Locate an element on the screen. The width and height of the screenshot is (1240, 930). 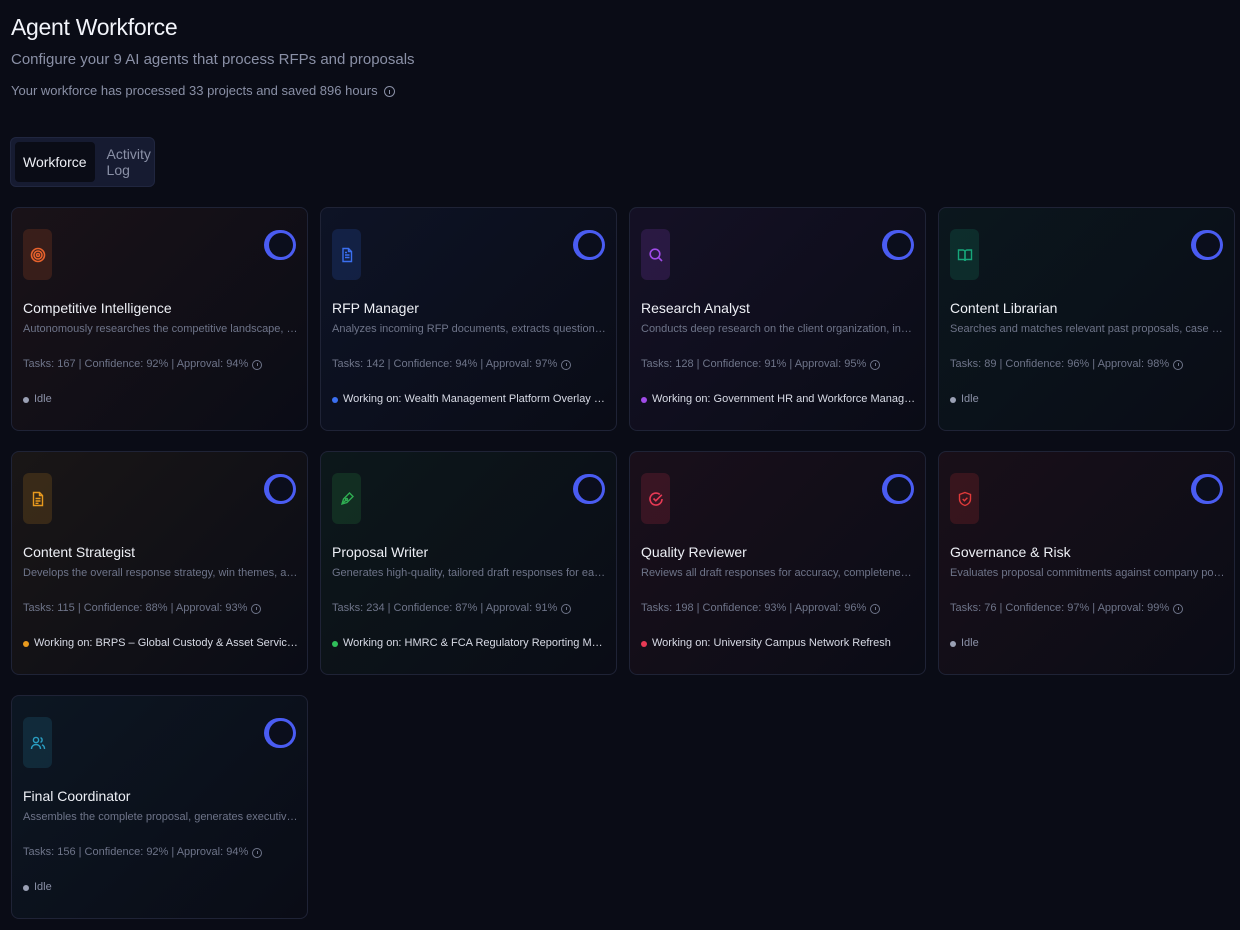
tab-bar: Workforce Activity Log is located at coordinates (82, 162).